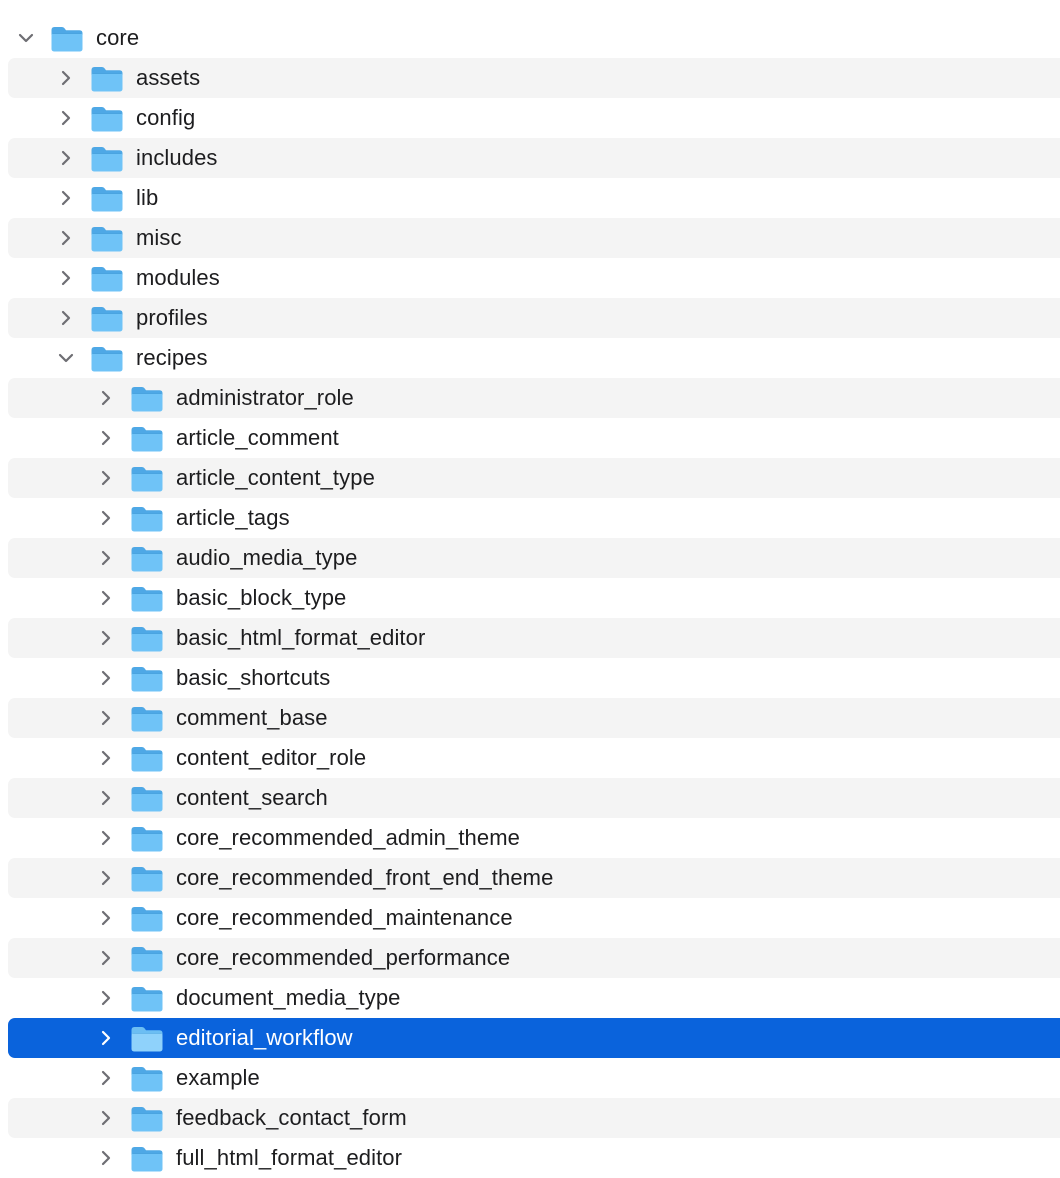  Describe the element at coordinates (289, 1157) in the screenshot. I see `tree-row-label: full_html_format_editor` at that location.